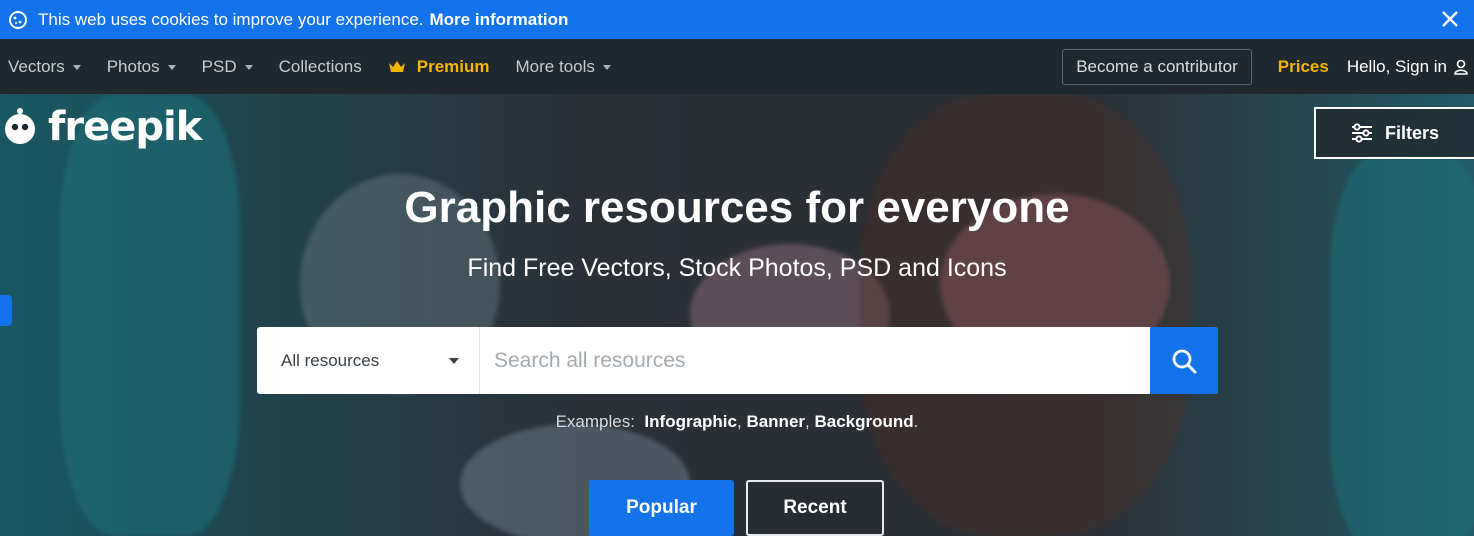 The height and width of the screenshot is (536, 1474). What do you see at coordinates (690, 421) in the screenshot?
I see `example-link-infographic: Infographic` at bounding box center [690, 421].